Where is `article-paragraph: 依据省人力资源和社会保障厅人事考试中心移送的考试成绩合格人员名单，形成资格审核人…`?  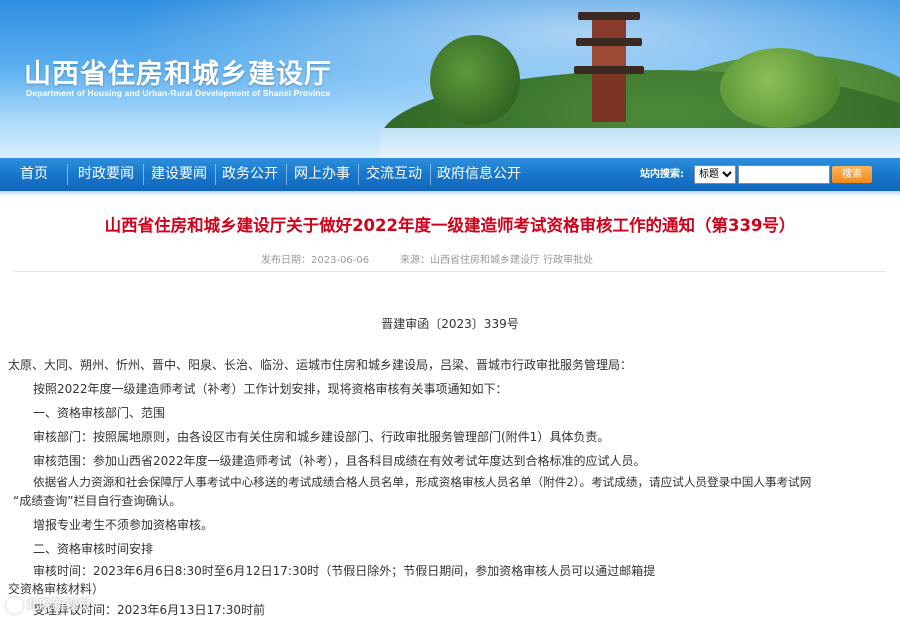
article-paragraph: 依据省人力资源和社会保障厅人事考试中心移送的考试成绩合格人员名单，形成资格审核人… is located at coordinates (422, 482).